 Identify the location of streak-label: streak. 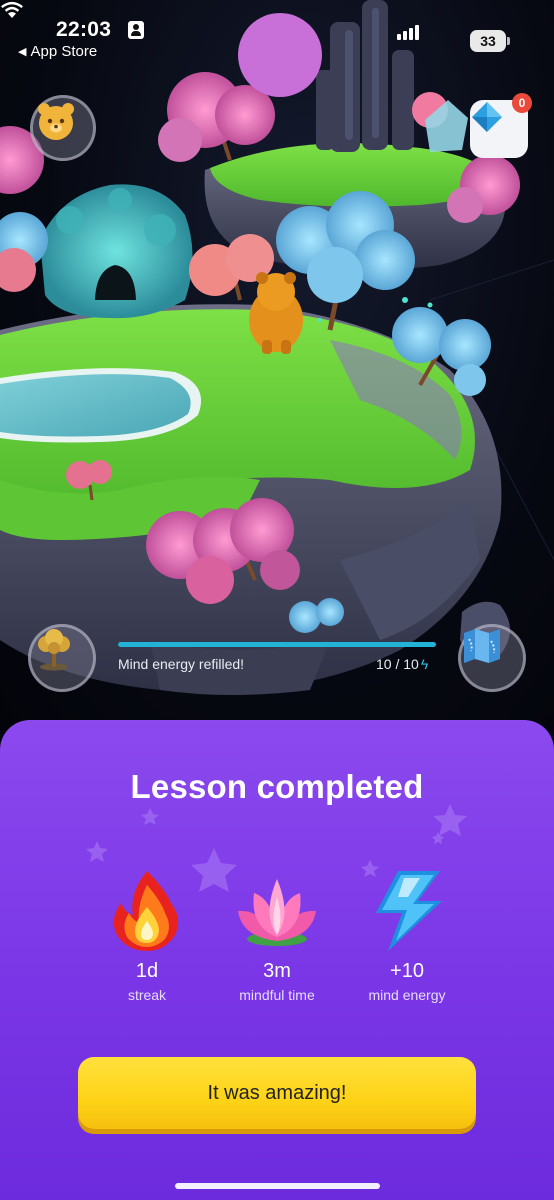
(147, 995).